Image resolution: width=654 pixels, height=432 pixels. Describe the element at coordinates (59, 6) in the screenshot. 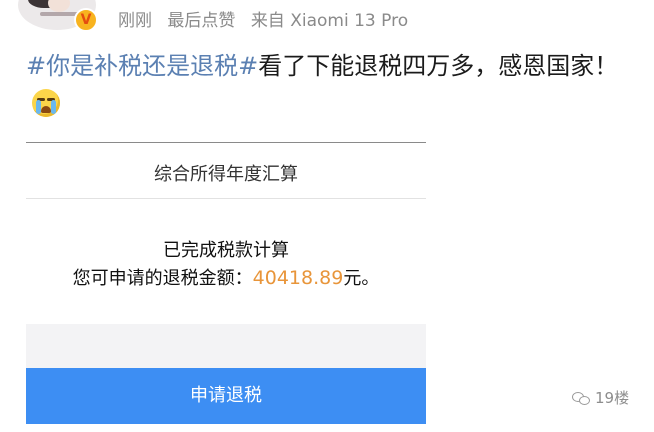

I see `avatar-face` at that location.